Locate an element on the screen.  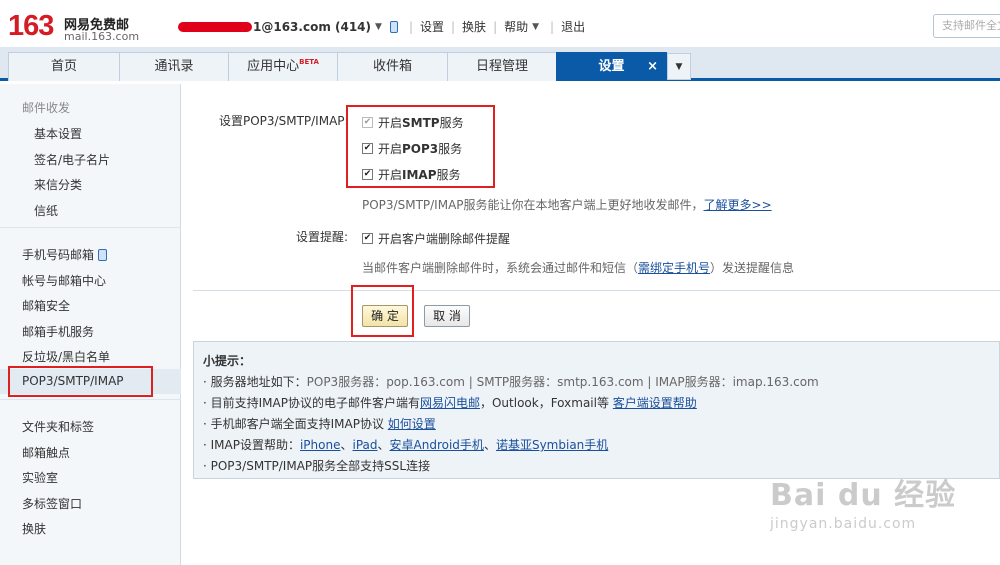
remind-checkbox: ✔ is located at coordinates (367, 238).